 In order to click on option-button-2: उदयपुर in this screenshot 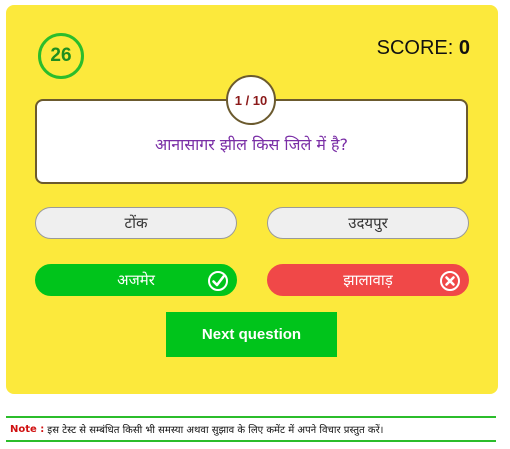, I will do `click(368, 223)`.